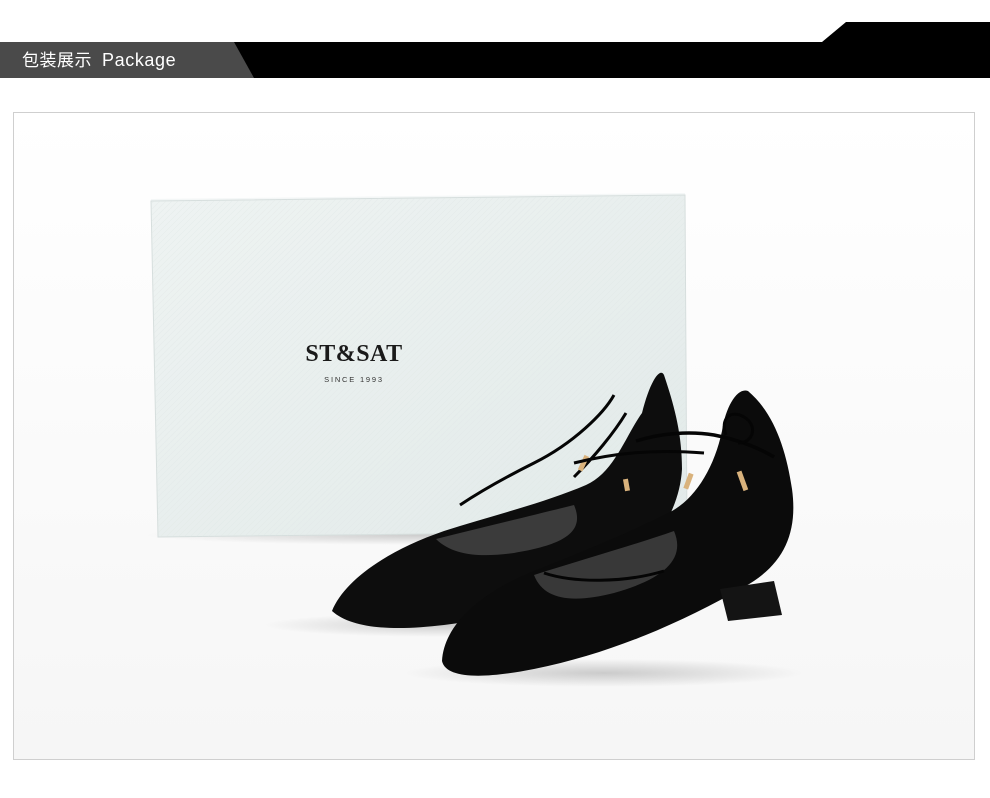 Image resolution: width=990 pixels, height=798 pixels. What do you see at coordinates (354, 379) in the screenshot?
I see `box-brand-since: SINCE 1993` at bounding box center [354, 379].